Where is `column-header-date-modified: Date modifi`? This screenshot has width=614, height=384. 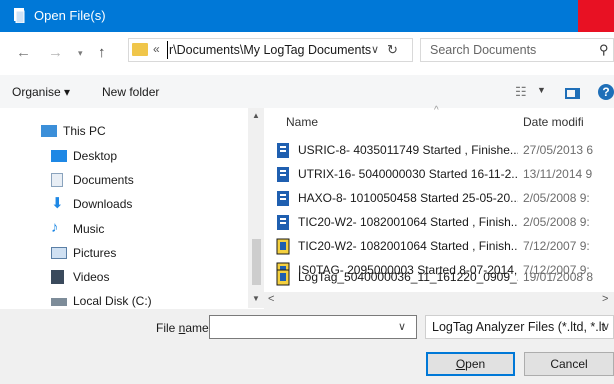
column-header-date-modified: Date modifi is located at coordinates (553, 122).